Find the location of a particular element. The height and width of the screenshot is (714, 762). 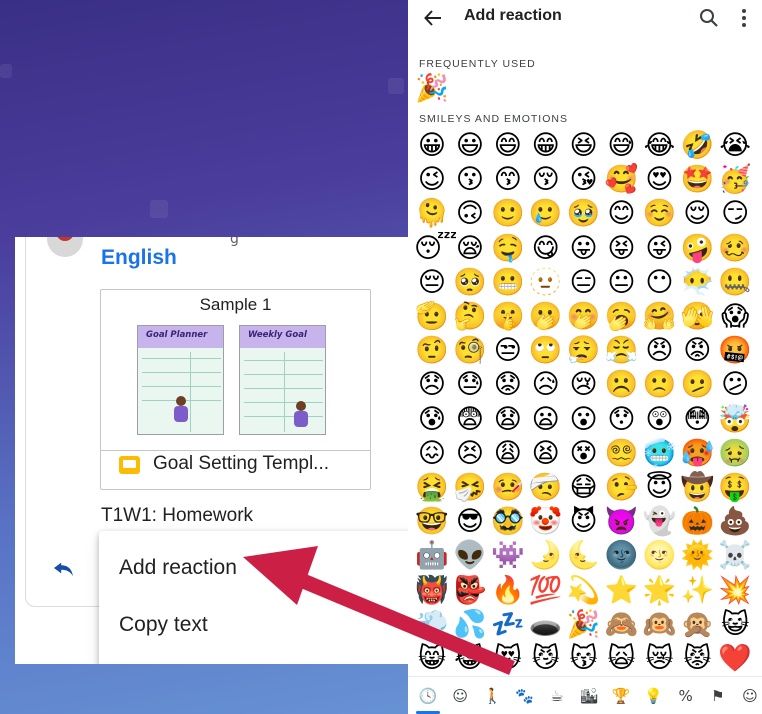

emoji-button: 🤬 is located at coordinates (735, 351).